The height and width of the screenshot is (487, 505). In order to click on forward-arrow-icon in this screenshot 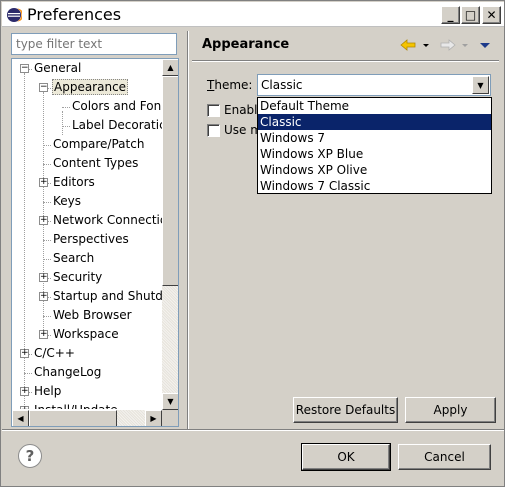, I will do `click(448, 45)`.